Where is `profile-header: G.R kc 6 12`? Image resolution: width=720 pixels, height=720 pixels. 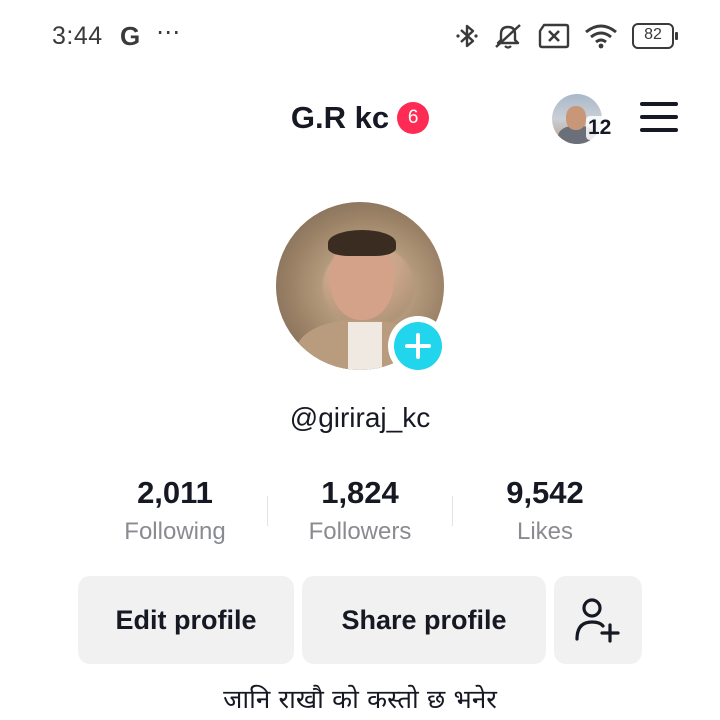 profile-header: G.R kc 6 12 is located at coordinates (360, 119).